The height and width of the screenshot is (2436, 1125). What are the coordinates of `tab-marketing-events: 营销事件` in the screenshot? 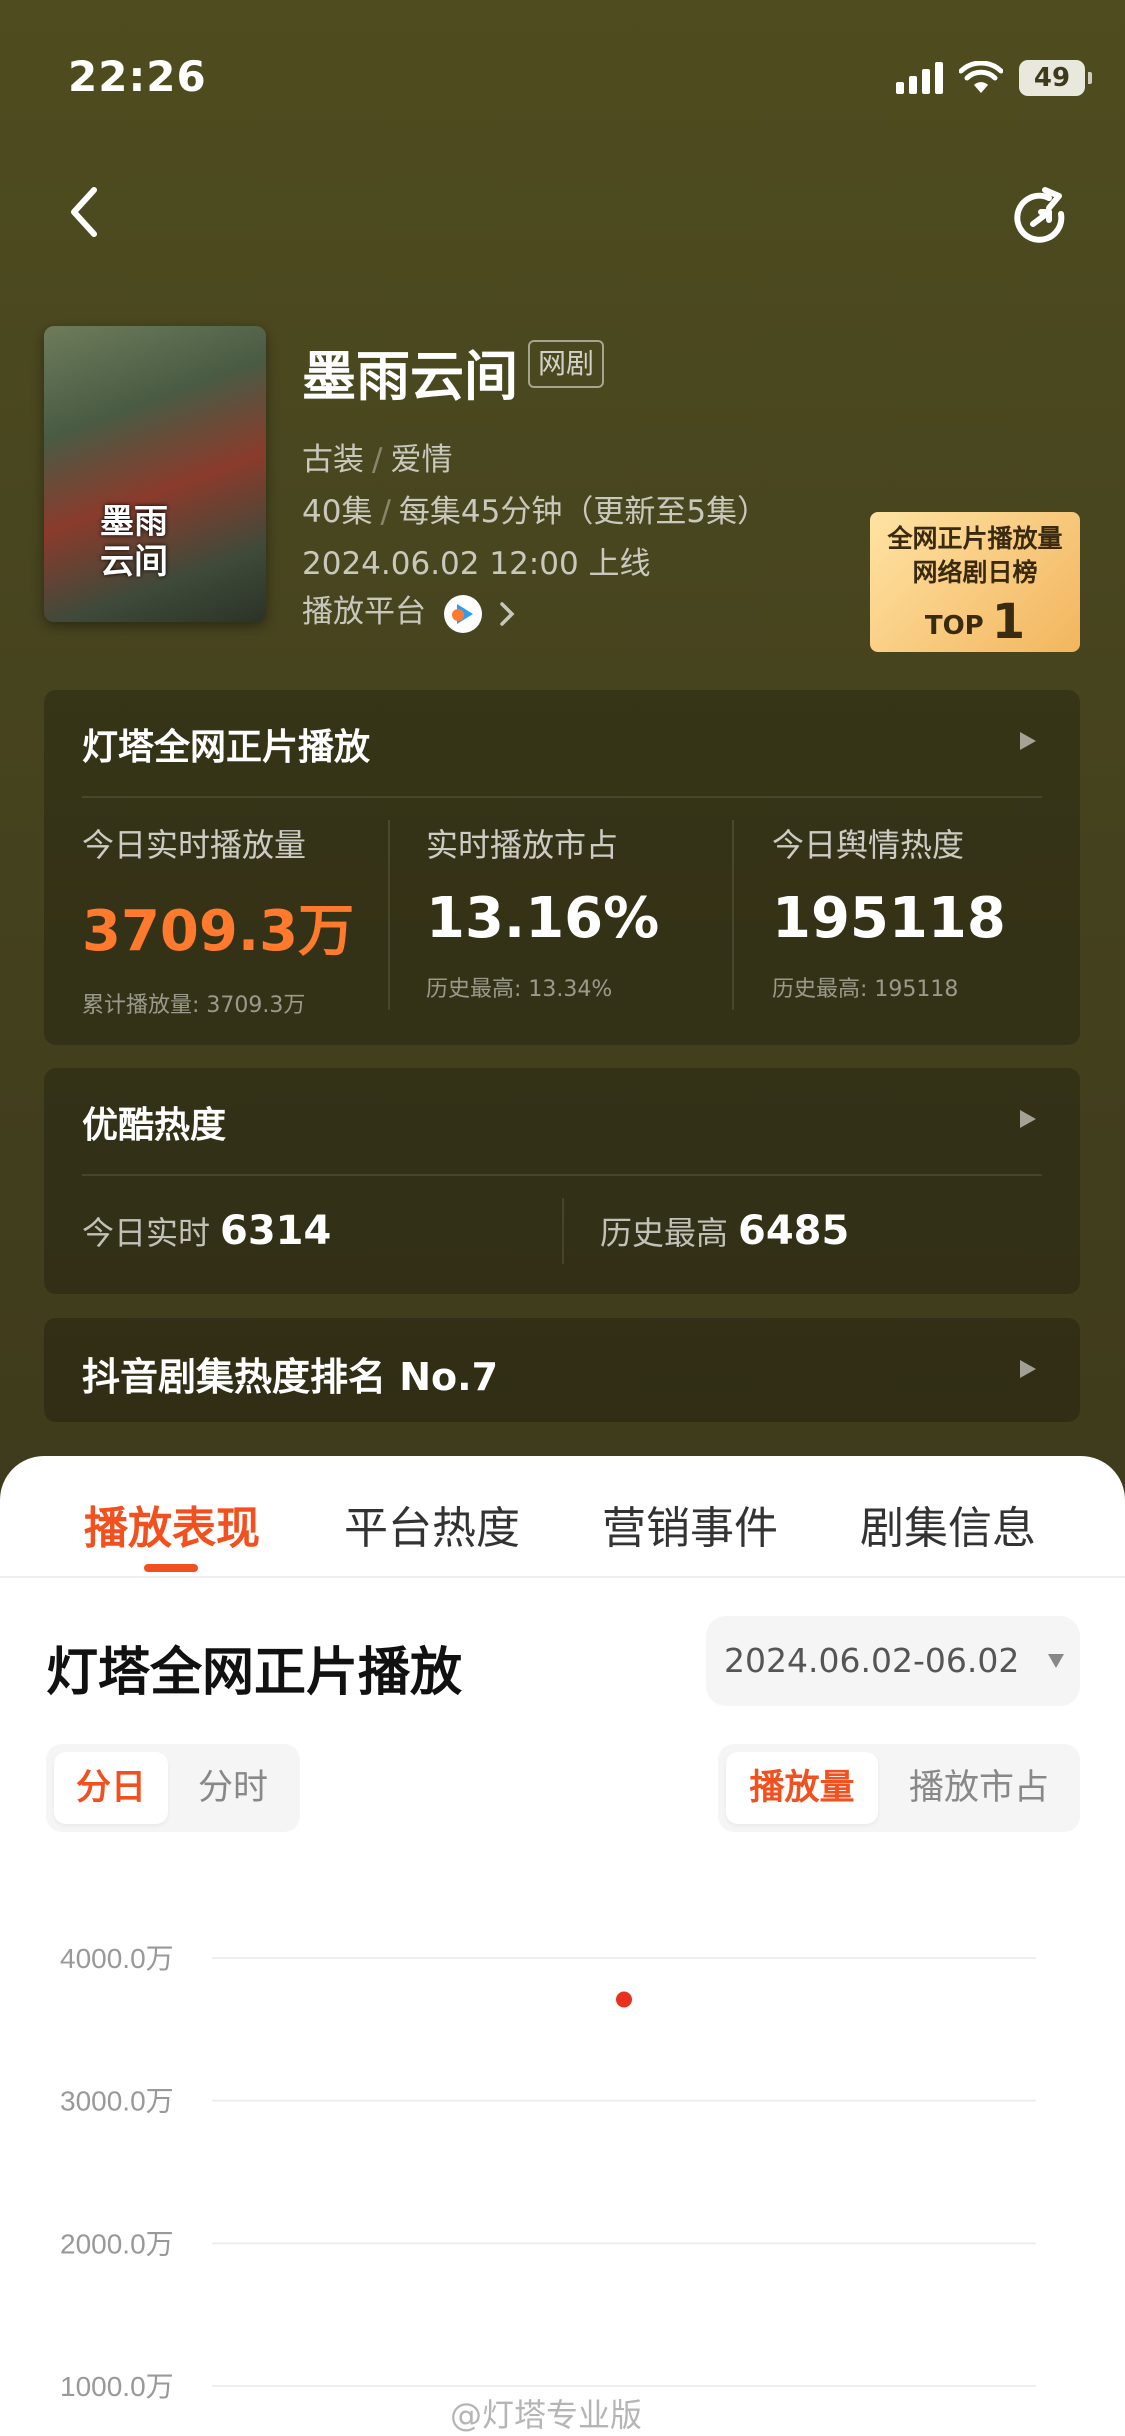 It's located at (690, 1524).